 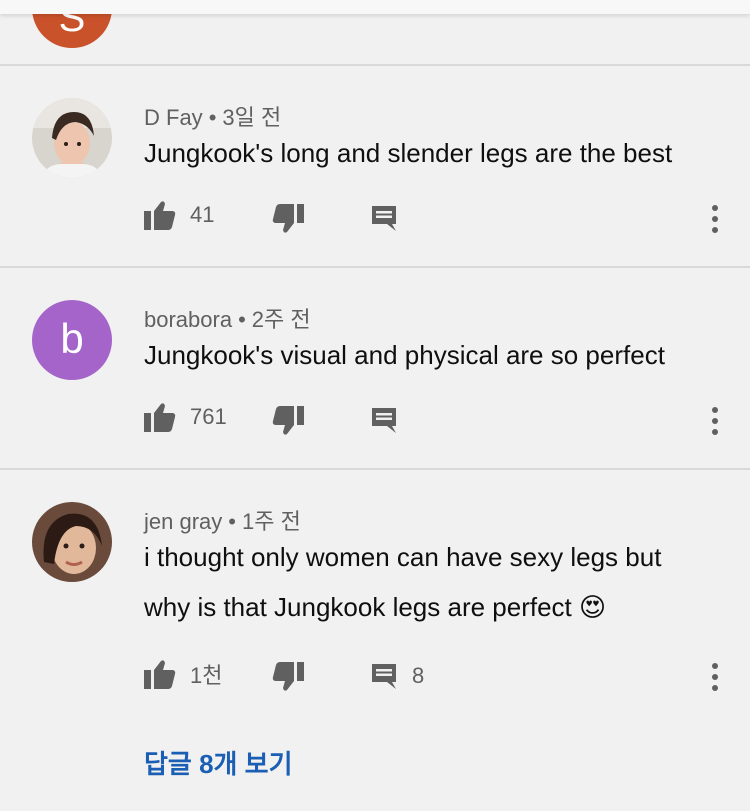 I want to click on like-button: 761, so click(x=185, y=417).